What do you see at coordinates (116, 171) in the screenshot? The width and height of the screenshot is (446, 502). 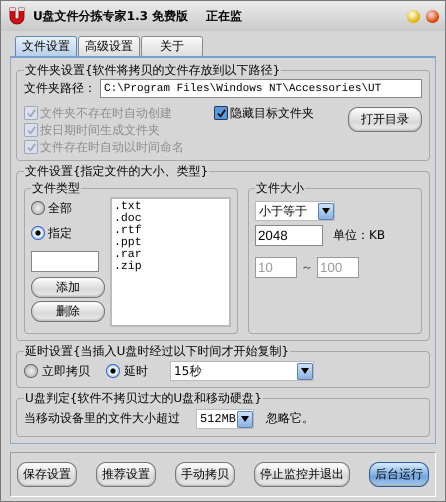 I see `group-title: 文件设置{指定文件的大小、类型}` at bounding box center [116, 171].